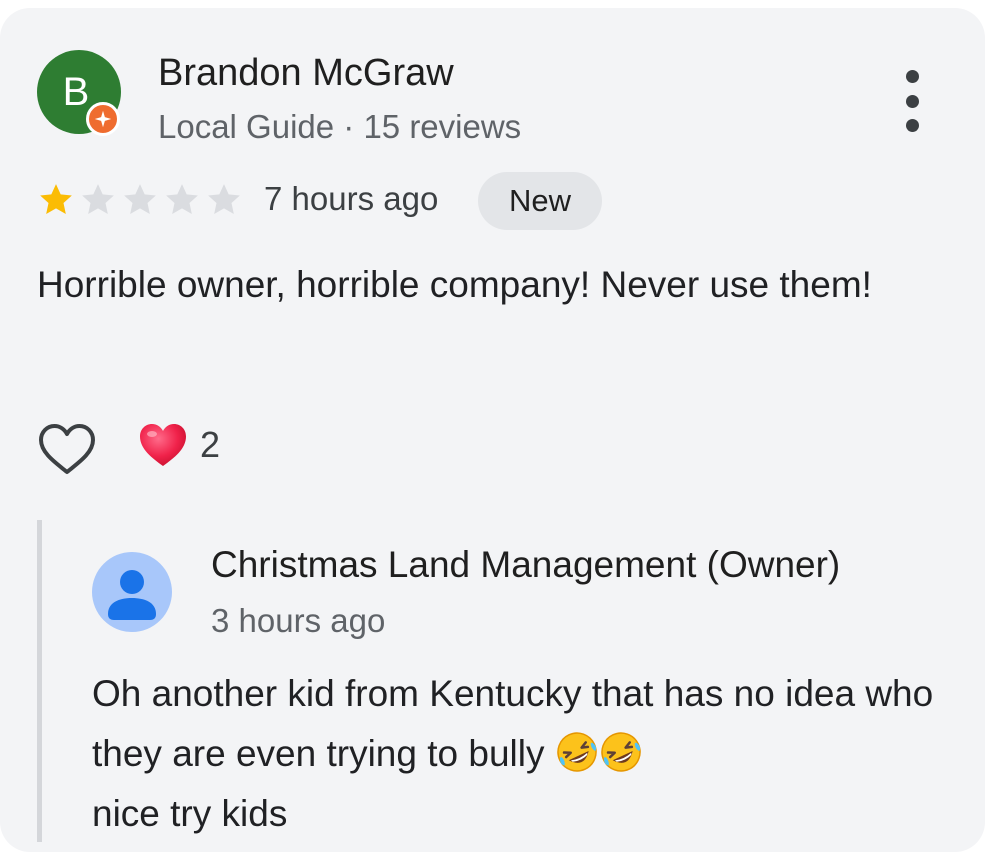 The height and width of the screenshot is (852, 993). I want to click on owner-avatar, so click(132, 592).